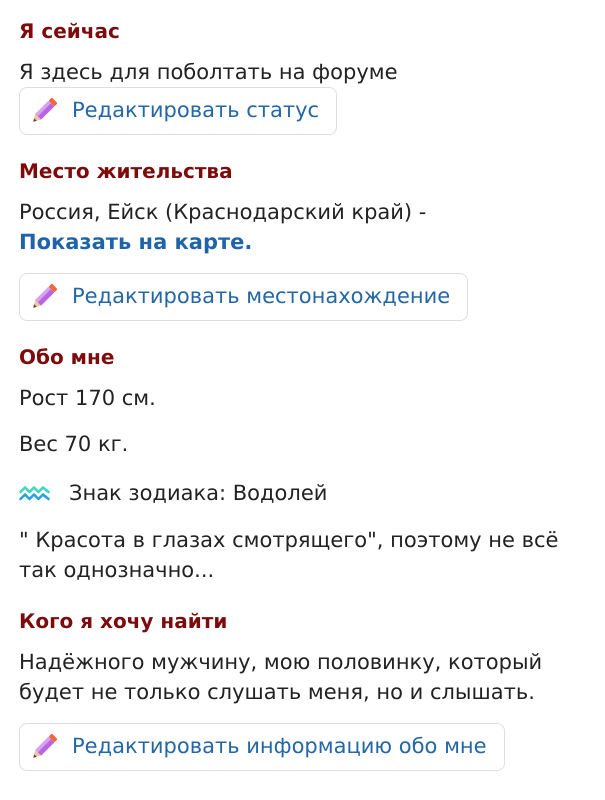 The height and width of the screenshot is (800, 605). I want to click on info-text: Надёжного мужчину, мою половинку, который будет не только слушать меня, но и слышать., so click(281, 677).